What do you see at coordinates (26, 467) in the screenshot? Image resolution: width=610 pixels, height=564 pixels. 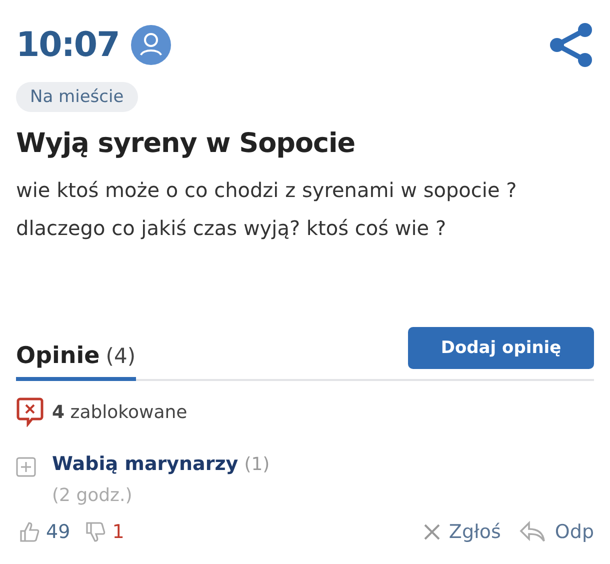 I see `expand-icon` at bounding box center [26, 467].